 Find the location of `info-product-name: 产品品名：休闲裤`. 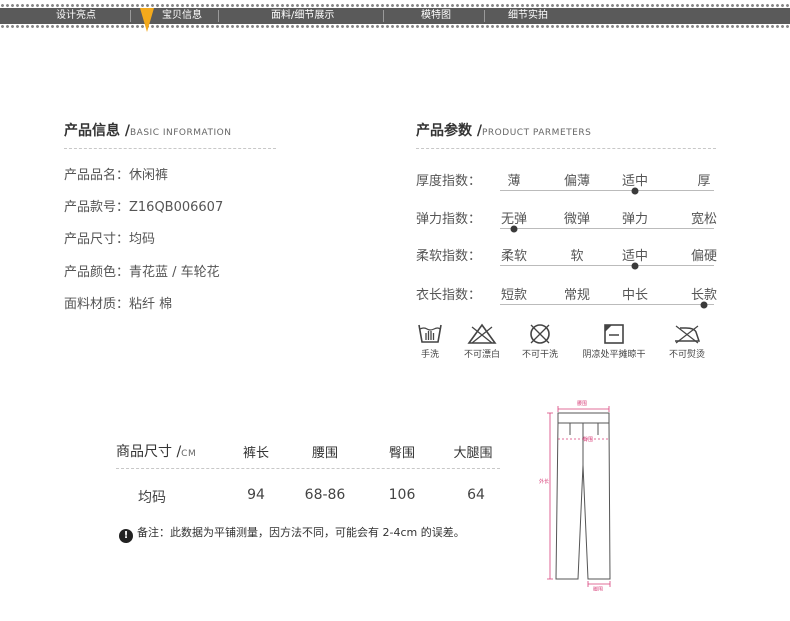

info-product-name: 产品品名：休闲裤 is located at coordinates (116, 175).